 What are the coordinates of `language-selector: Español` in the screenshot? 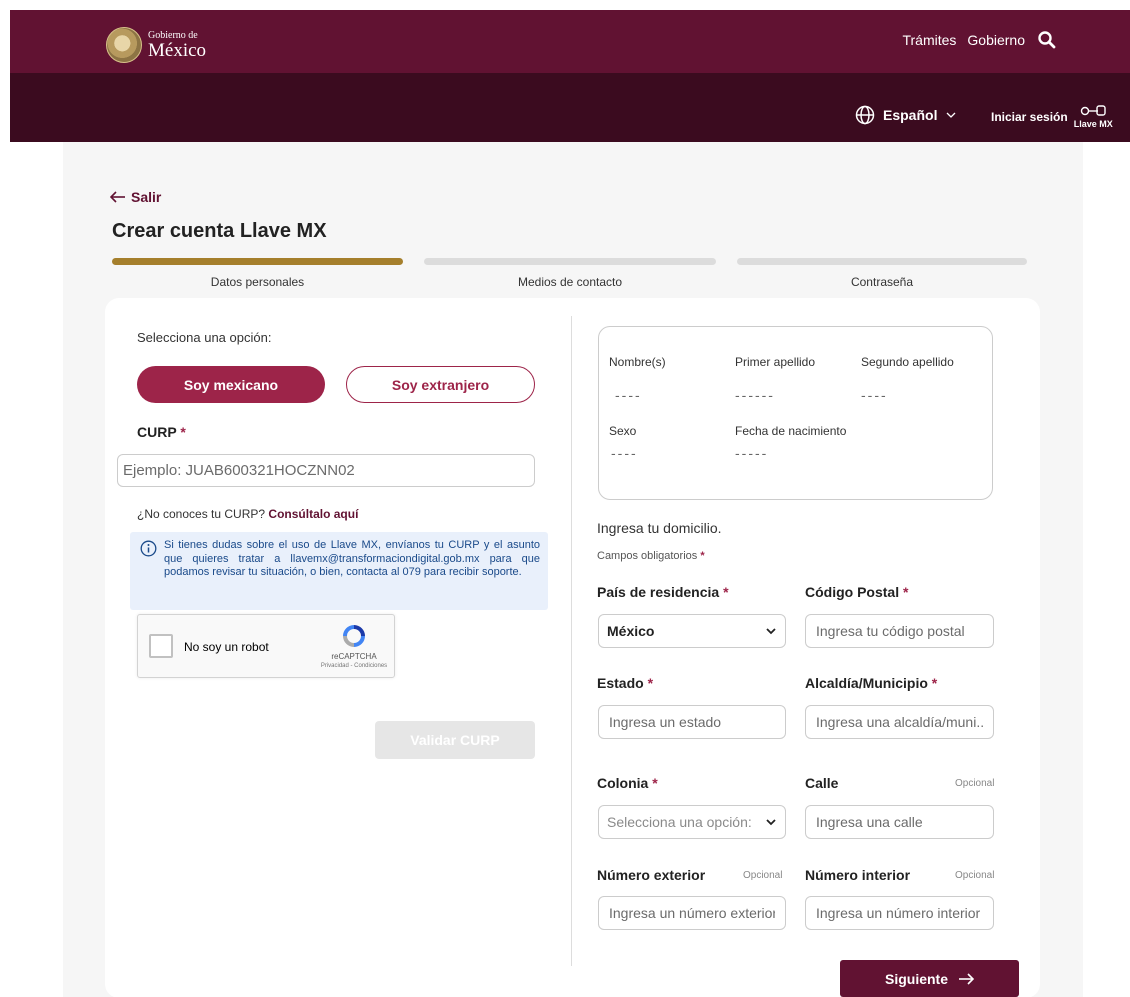 It's located at (906, 115).